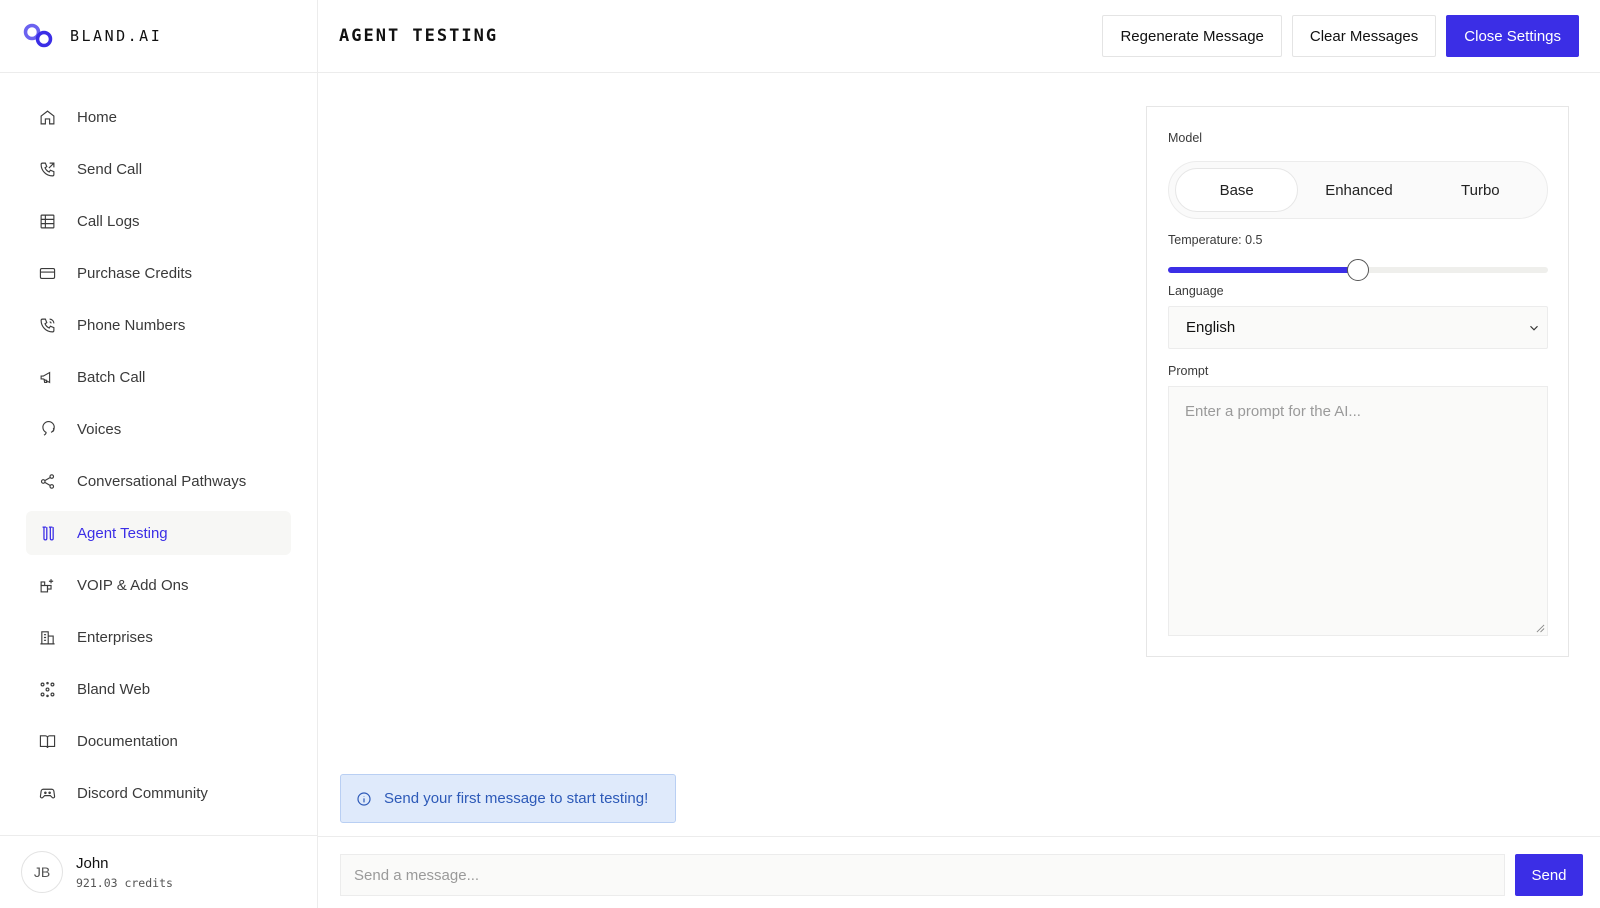 The height and width of the screenshot is (908, 1600). Describe the element at coordinates (1263, 270) in the screenshot. I see `slider-fill` at that location.